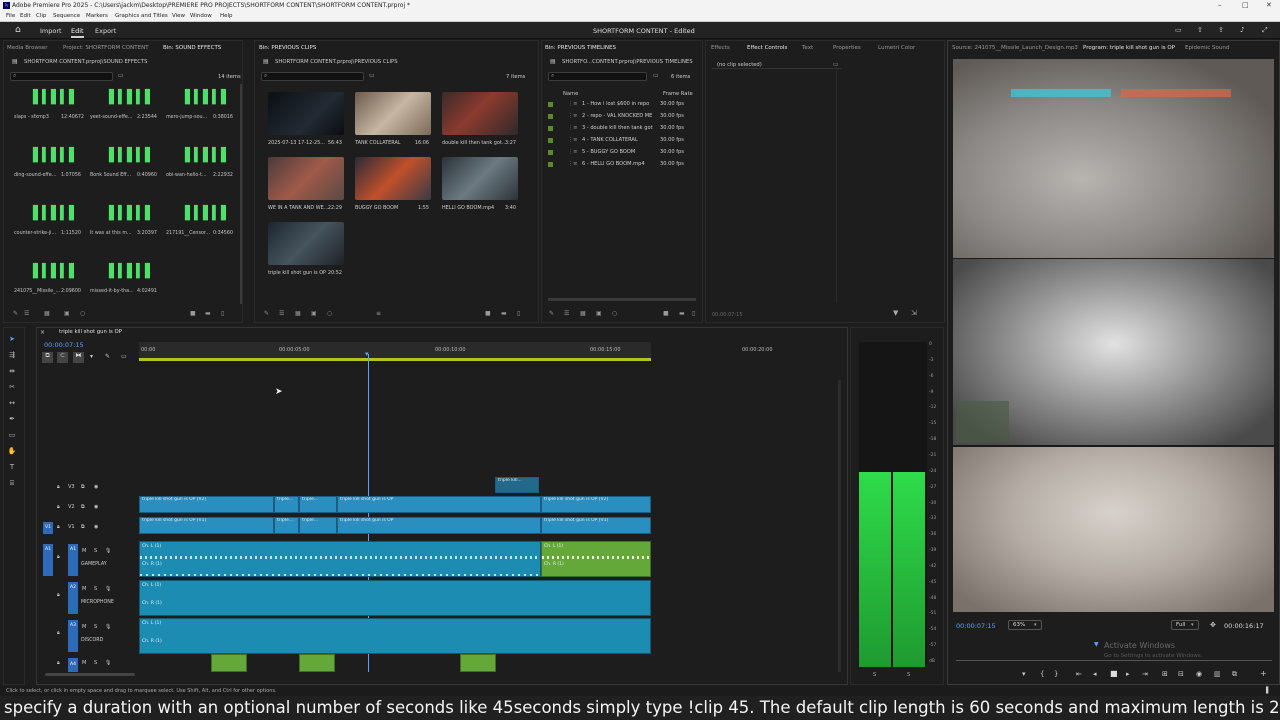 Image resolution: width=1280 pixels, height=720 pixels. Describe the element at coordinates (340, 559) in the screenshot. I see `audio-clip-a1: Ch. L (1) Ch. R (1)` at that location.